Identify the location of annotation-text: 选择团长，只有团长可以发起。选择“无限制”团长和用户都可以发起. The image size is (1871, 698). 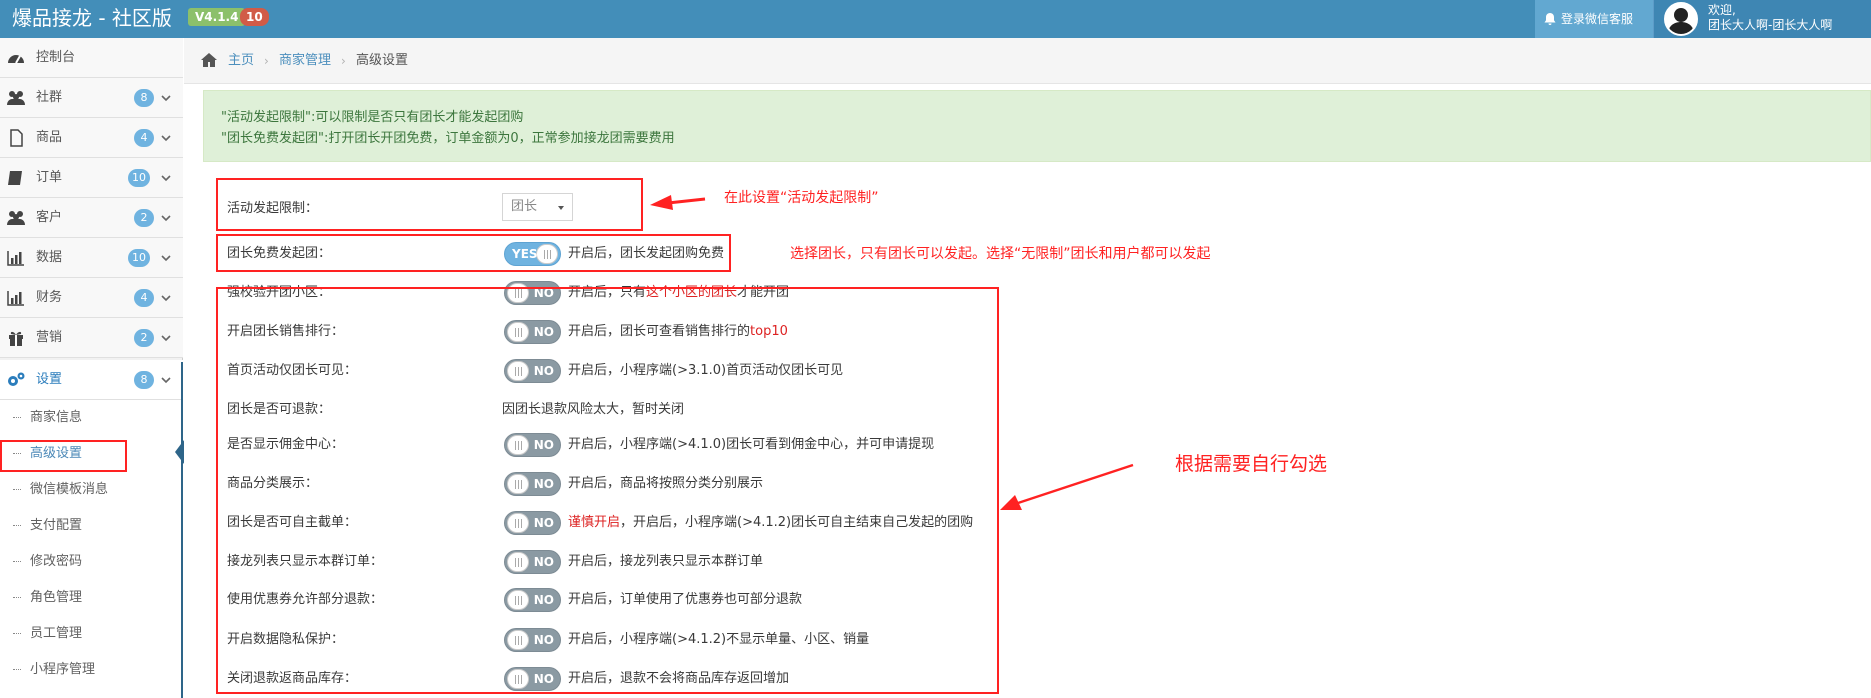
(1000, 254).